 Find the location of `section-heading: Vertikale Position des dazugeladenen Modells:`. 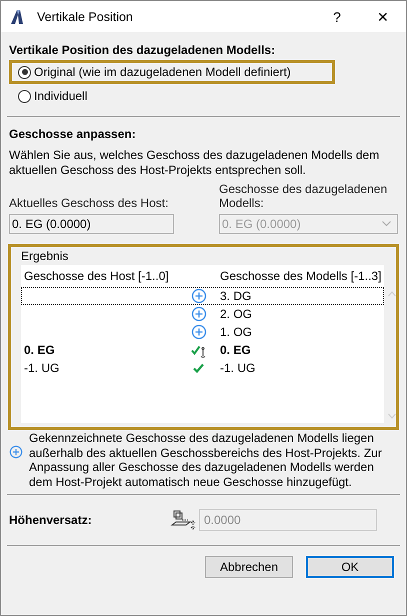

section-heading: Vertikale Position des dazugeladenen Modells: is located at coordinates (142, 50).